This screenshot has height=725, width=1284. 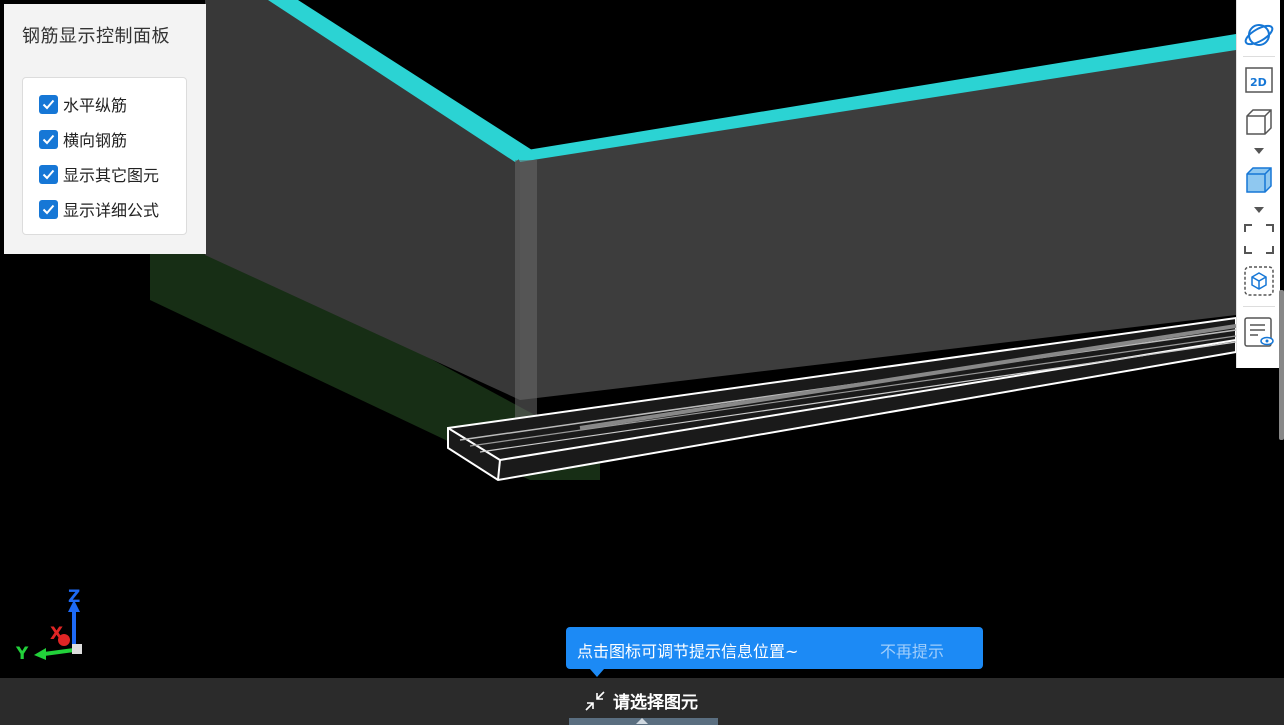 I want to click on hint-tooltip: 点击图标可调节提示信息位置~ 不再提示, so click(x=774, y=652).